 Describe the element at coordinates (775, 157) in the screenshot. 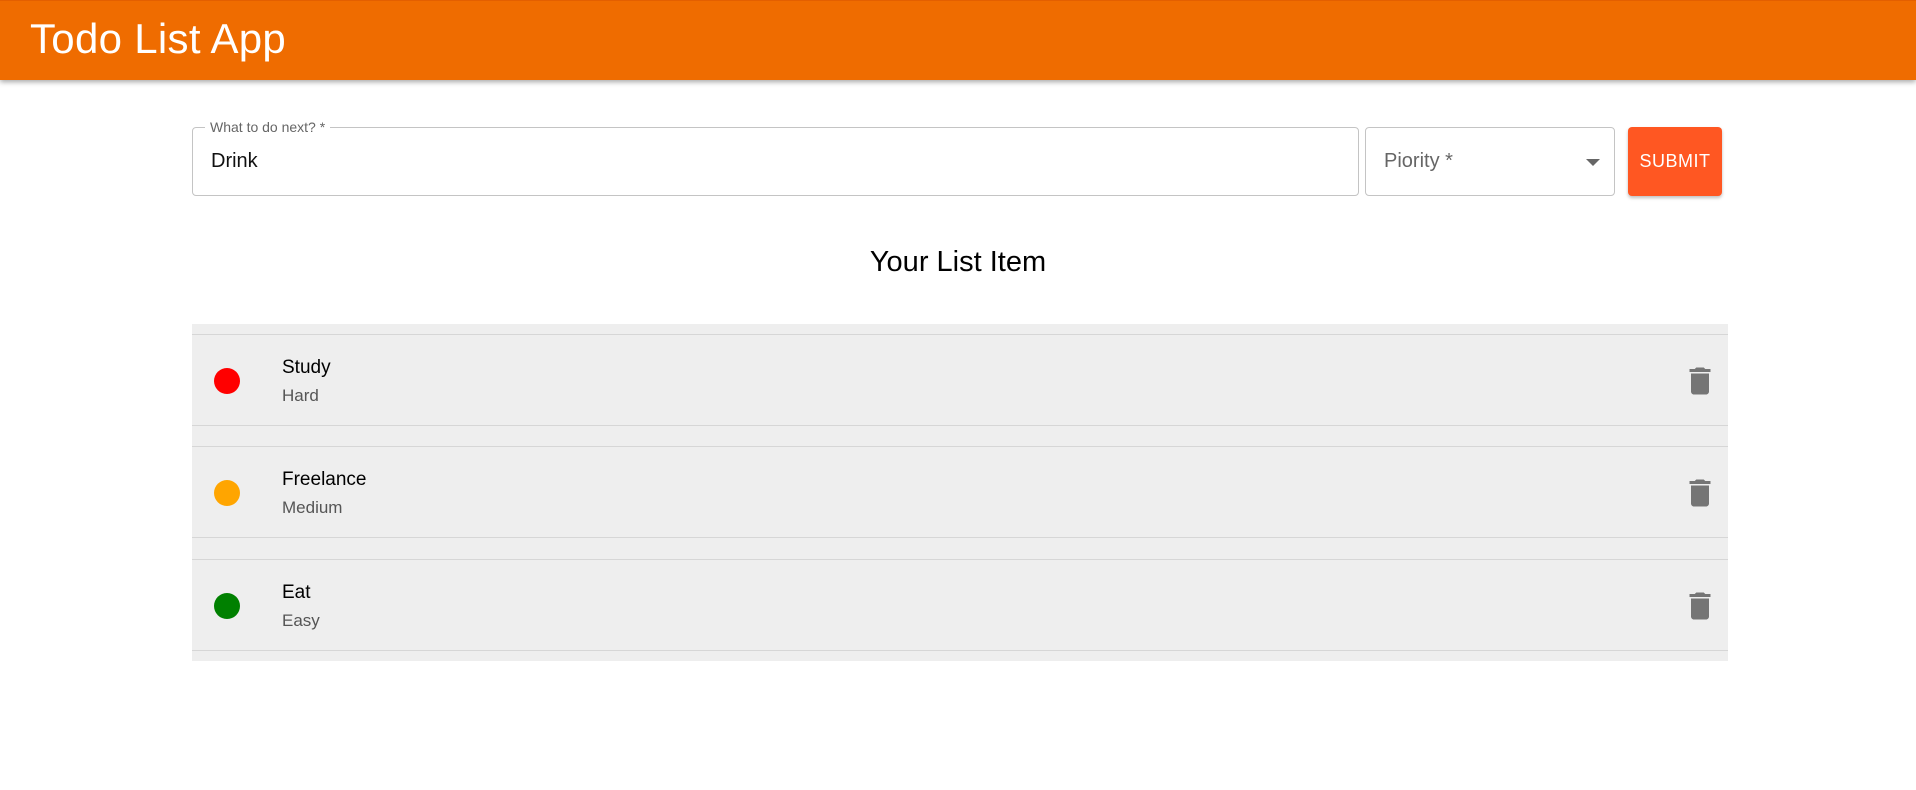

I see `task-input: What to do next? * Drink` at that location.